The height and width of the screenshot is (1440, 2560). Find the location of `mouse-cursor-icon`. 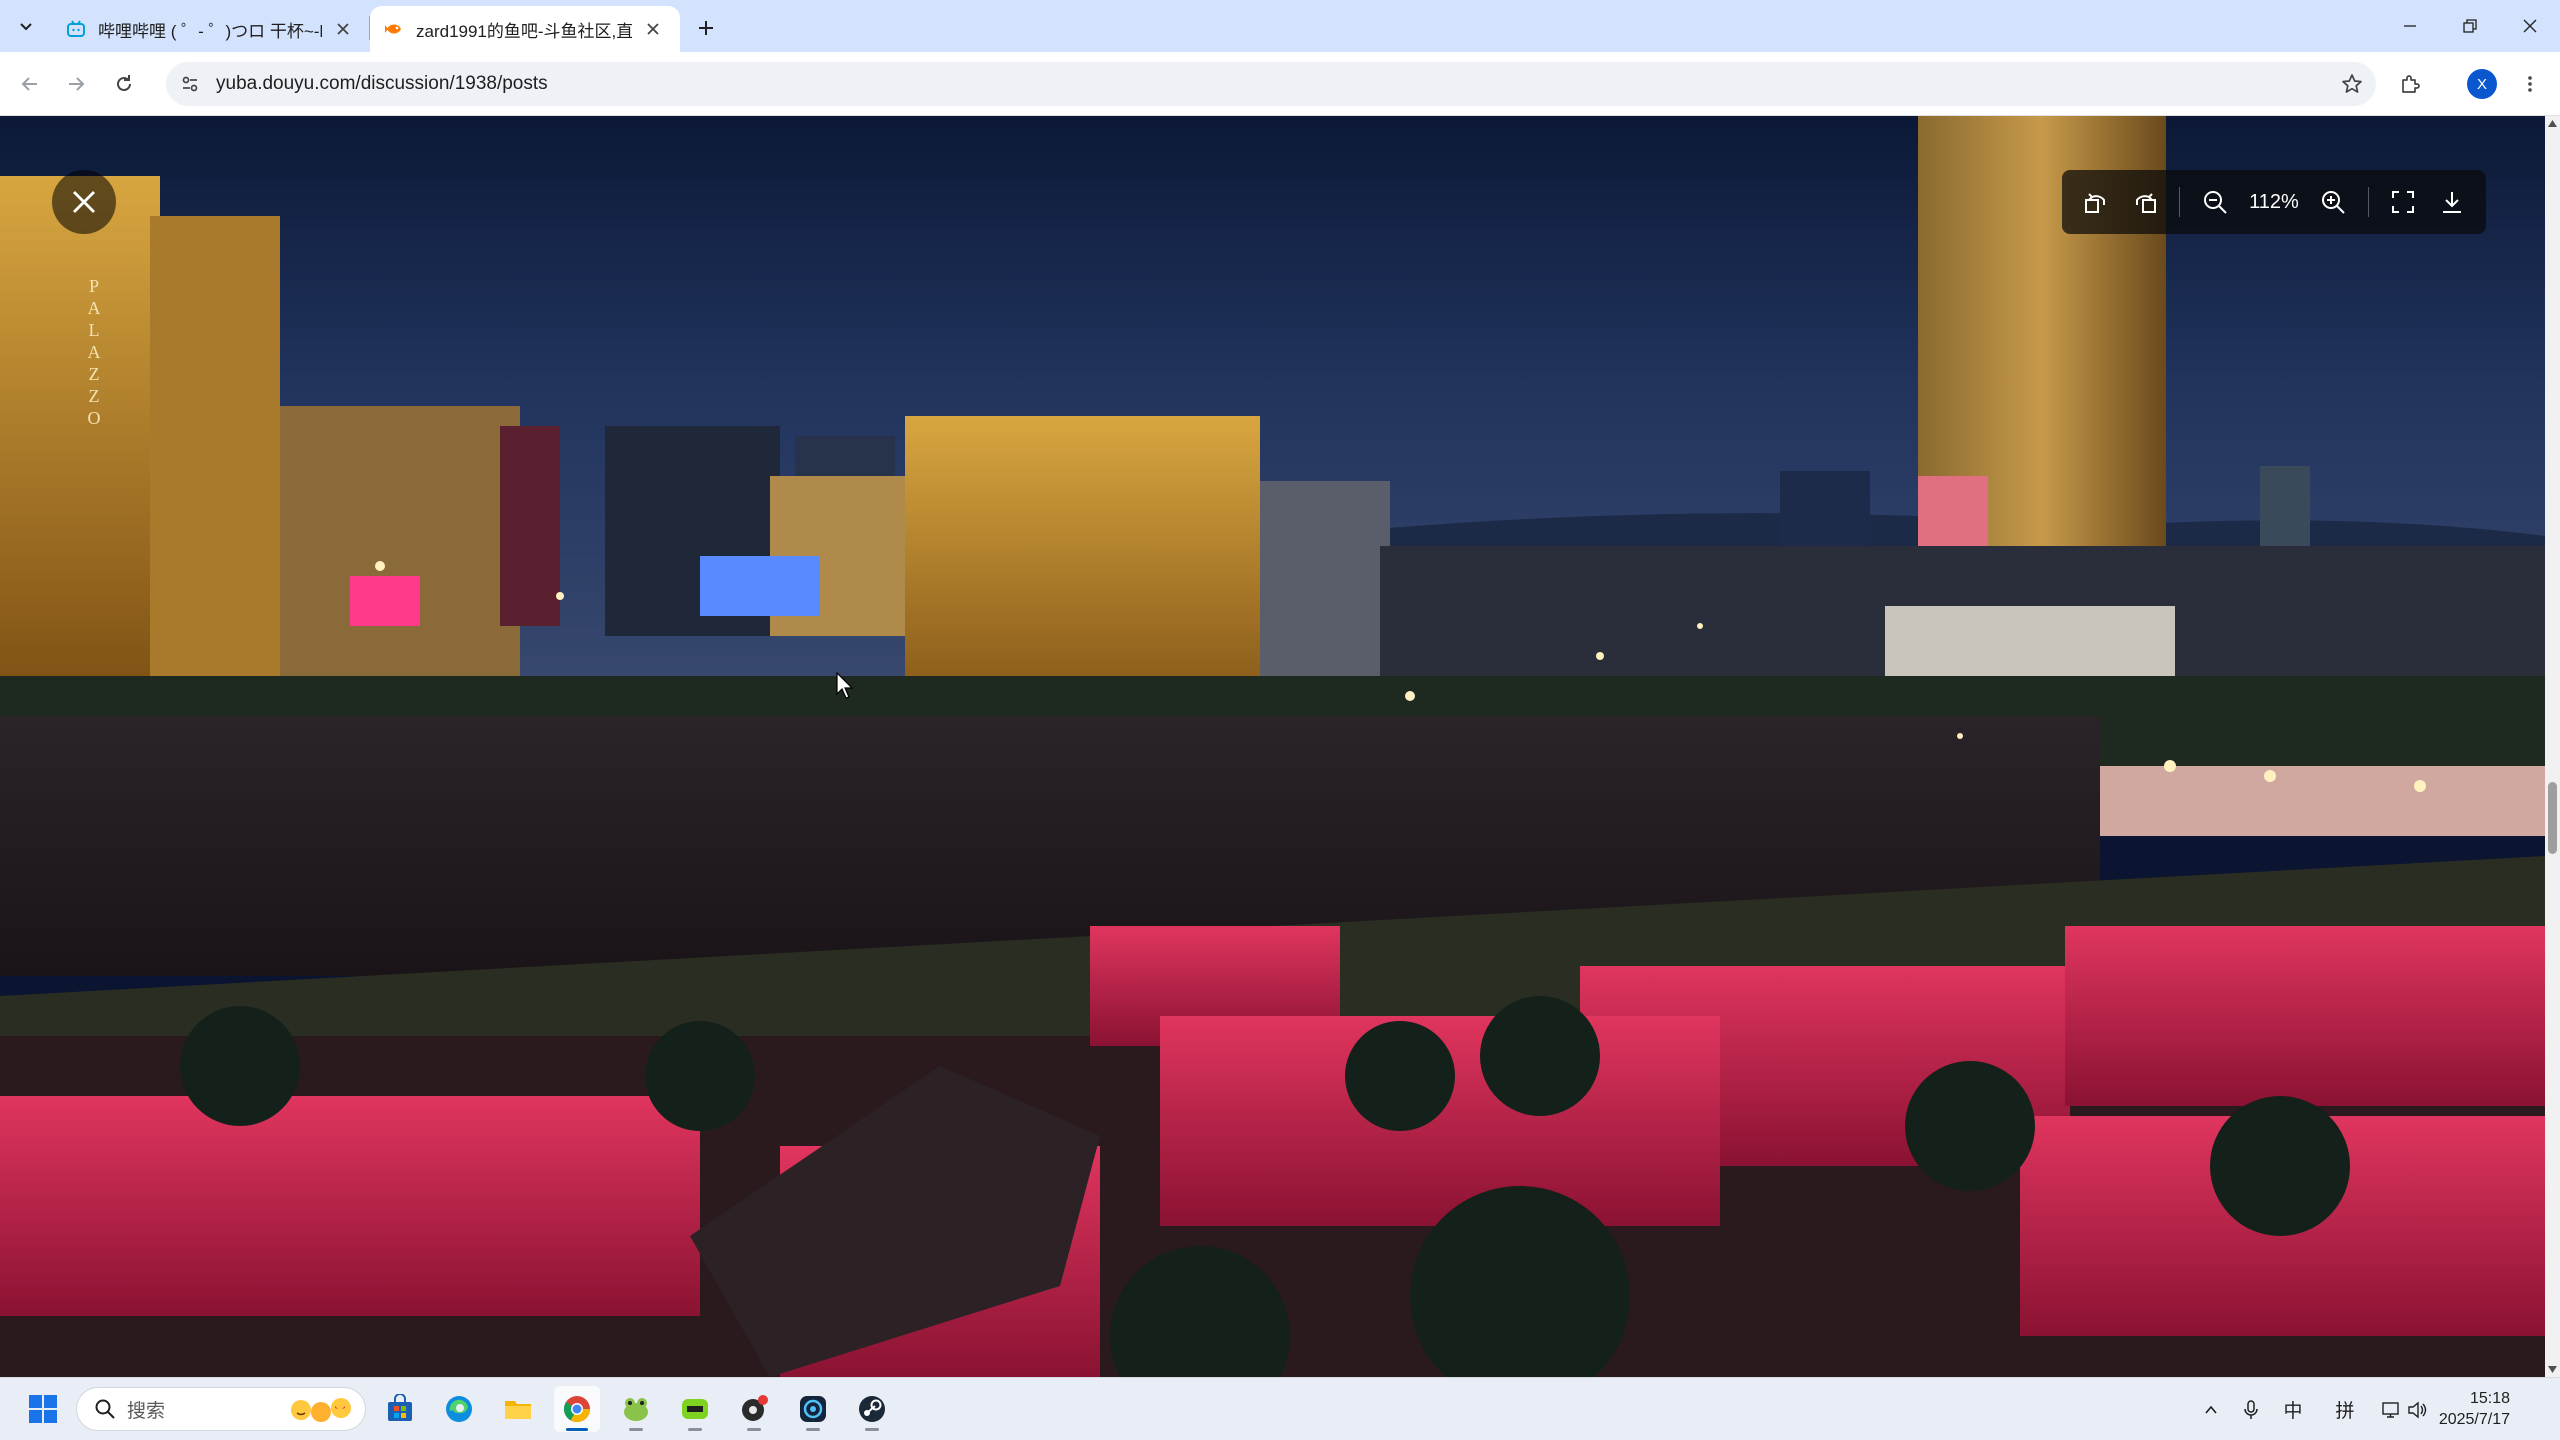

mouse-cursor-icon is located at coordinates (845, 685).